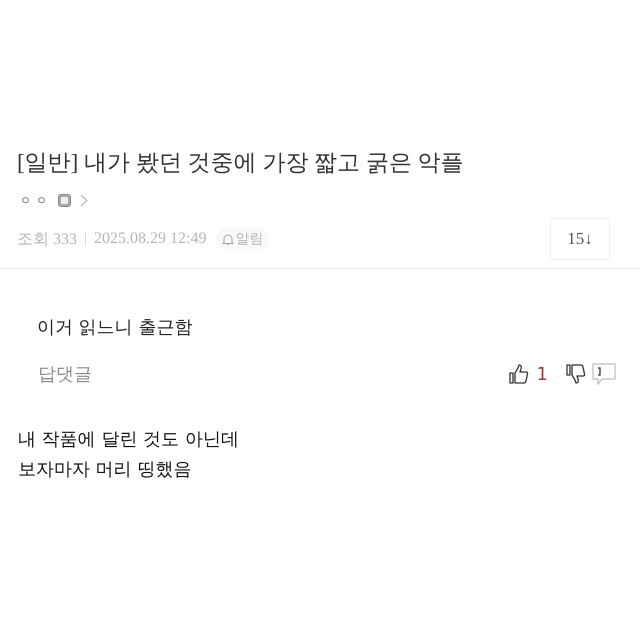 This screenshot has height=640, width=640. Describe the element at coordinates (580, 239) in the screenshot. I see `comment-count-button: 15↓` at that location.